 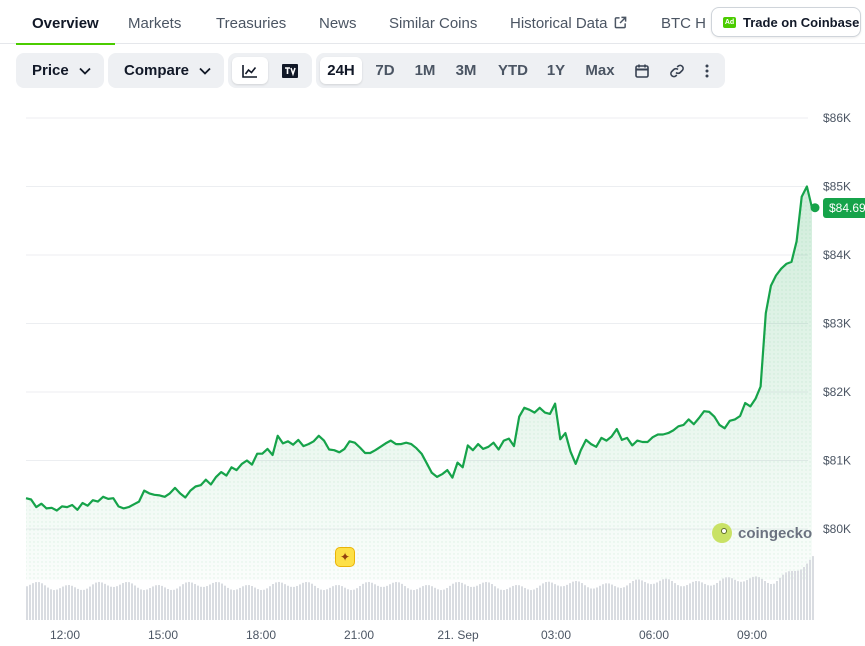 What do you see at coordinates (513, 70) in the screenshot?
I see `range-ytd-button: YTD` at bounding box center [513, 70].